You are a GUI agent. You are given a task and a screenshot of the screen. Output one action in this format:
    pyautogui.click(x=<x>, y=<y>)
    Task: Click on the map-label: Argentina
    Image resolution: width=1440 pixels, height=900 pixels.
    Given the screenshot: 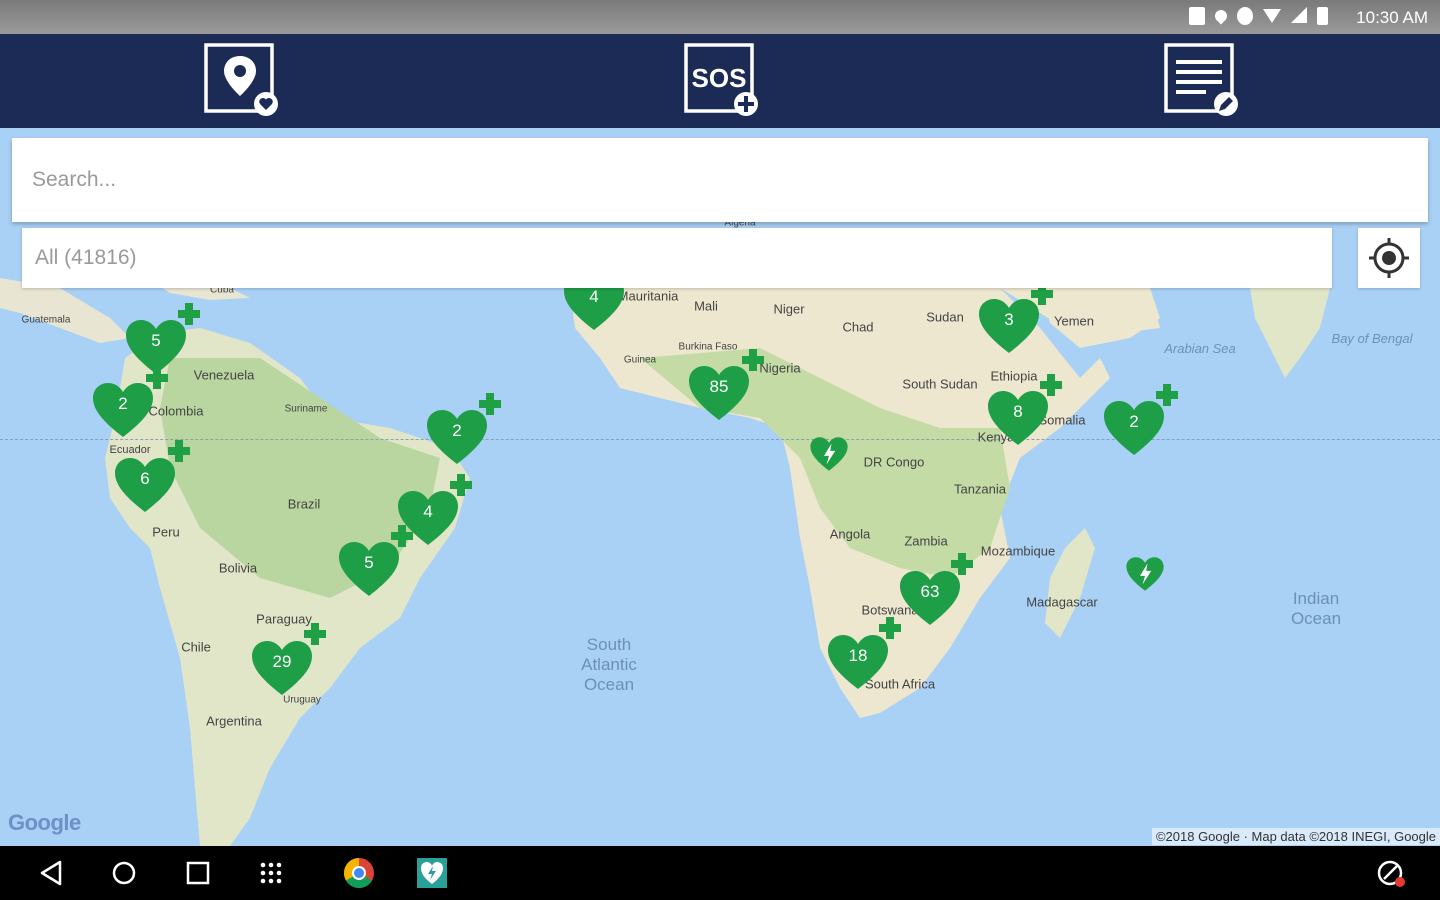 What is the action you would take?
    pyautogui.click(x=234, y=721)
    